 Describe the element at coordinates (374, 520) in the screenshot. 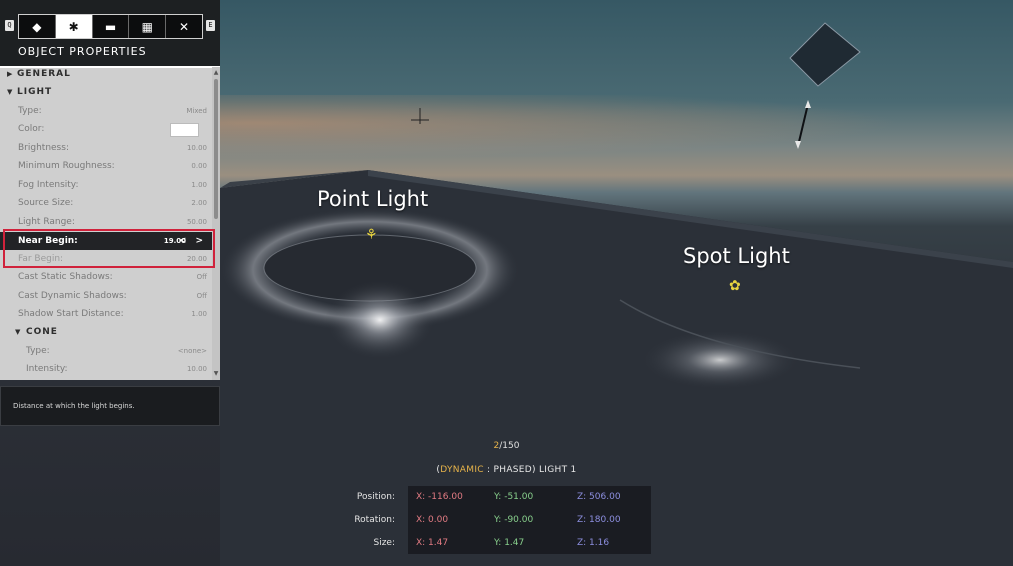

I see `rotation-label: Rotation:` at that location.